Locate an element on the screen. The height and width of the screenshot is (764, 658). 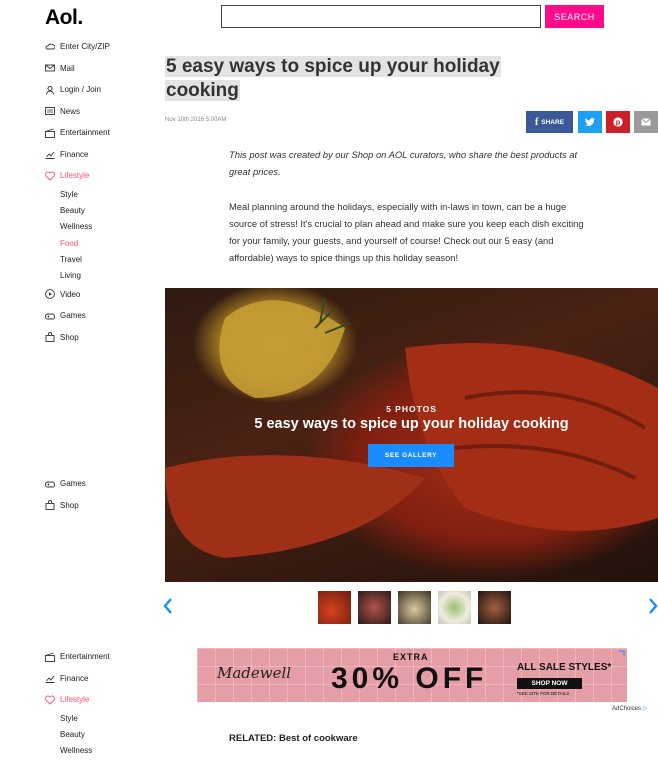
facebook-icon: f is located at coordinates (536, 122).